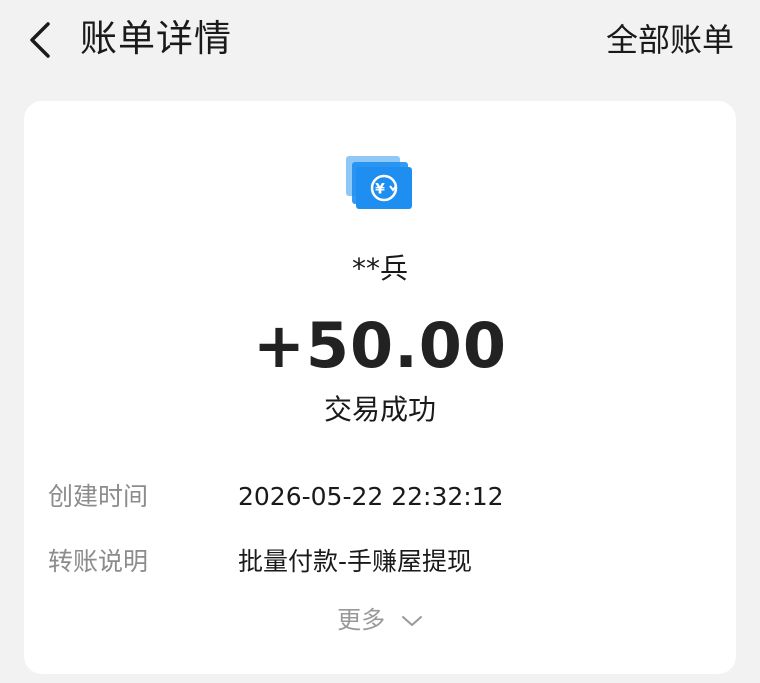 The width and height of the screenshot is (760, 683). I want to click on counterparty-name: **兵, so click(379, 268).